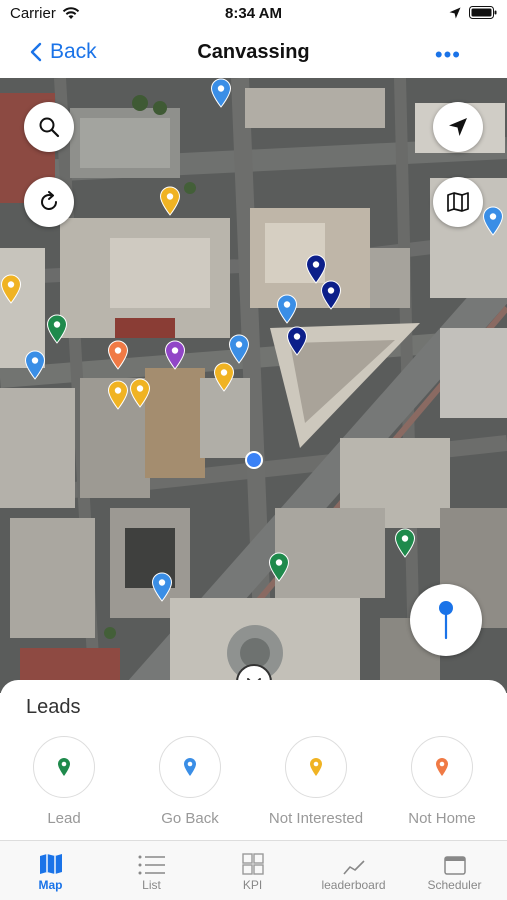 Image resolution: width=507 pixels, height=900 pixels. I want to click on list-icon, so click(151, 865).